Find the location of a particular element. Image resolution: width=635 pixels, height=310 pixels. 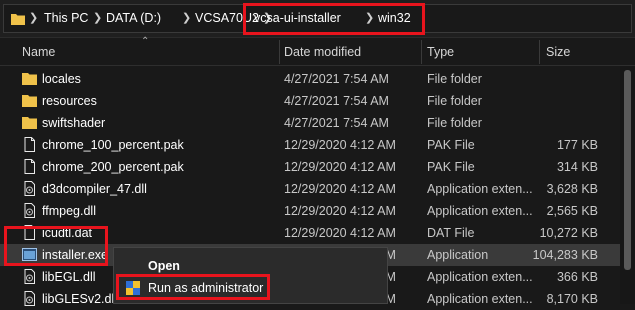

scrollbar-thumb is located at coordinates (627, 170).